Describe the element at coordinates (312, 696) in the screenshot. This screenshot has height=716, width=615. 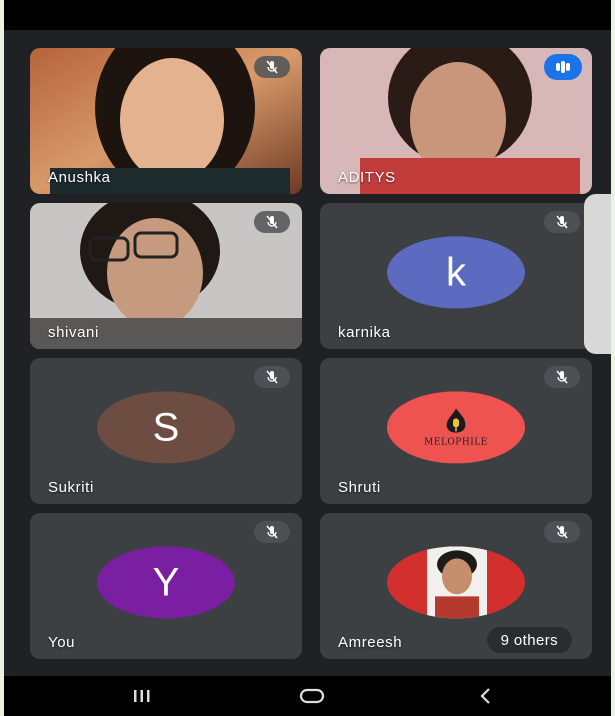
I see `home-icon` at that location.